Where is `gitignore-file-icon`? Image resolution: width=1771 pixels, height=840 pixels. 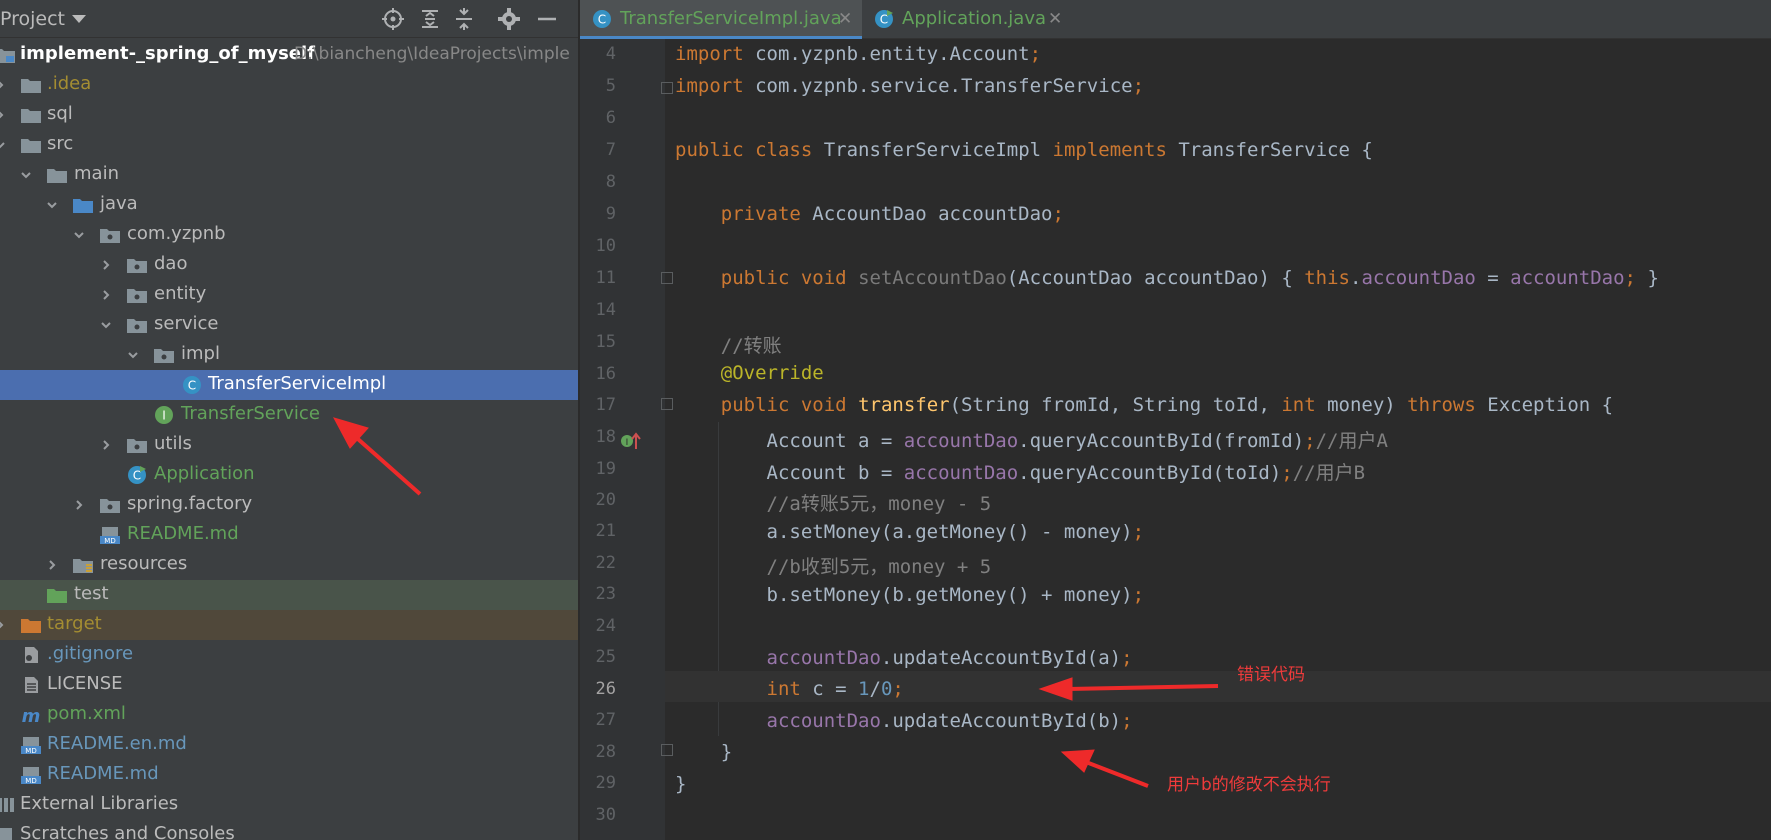 gitignore-file-icon is located at coordinates (31, 655).